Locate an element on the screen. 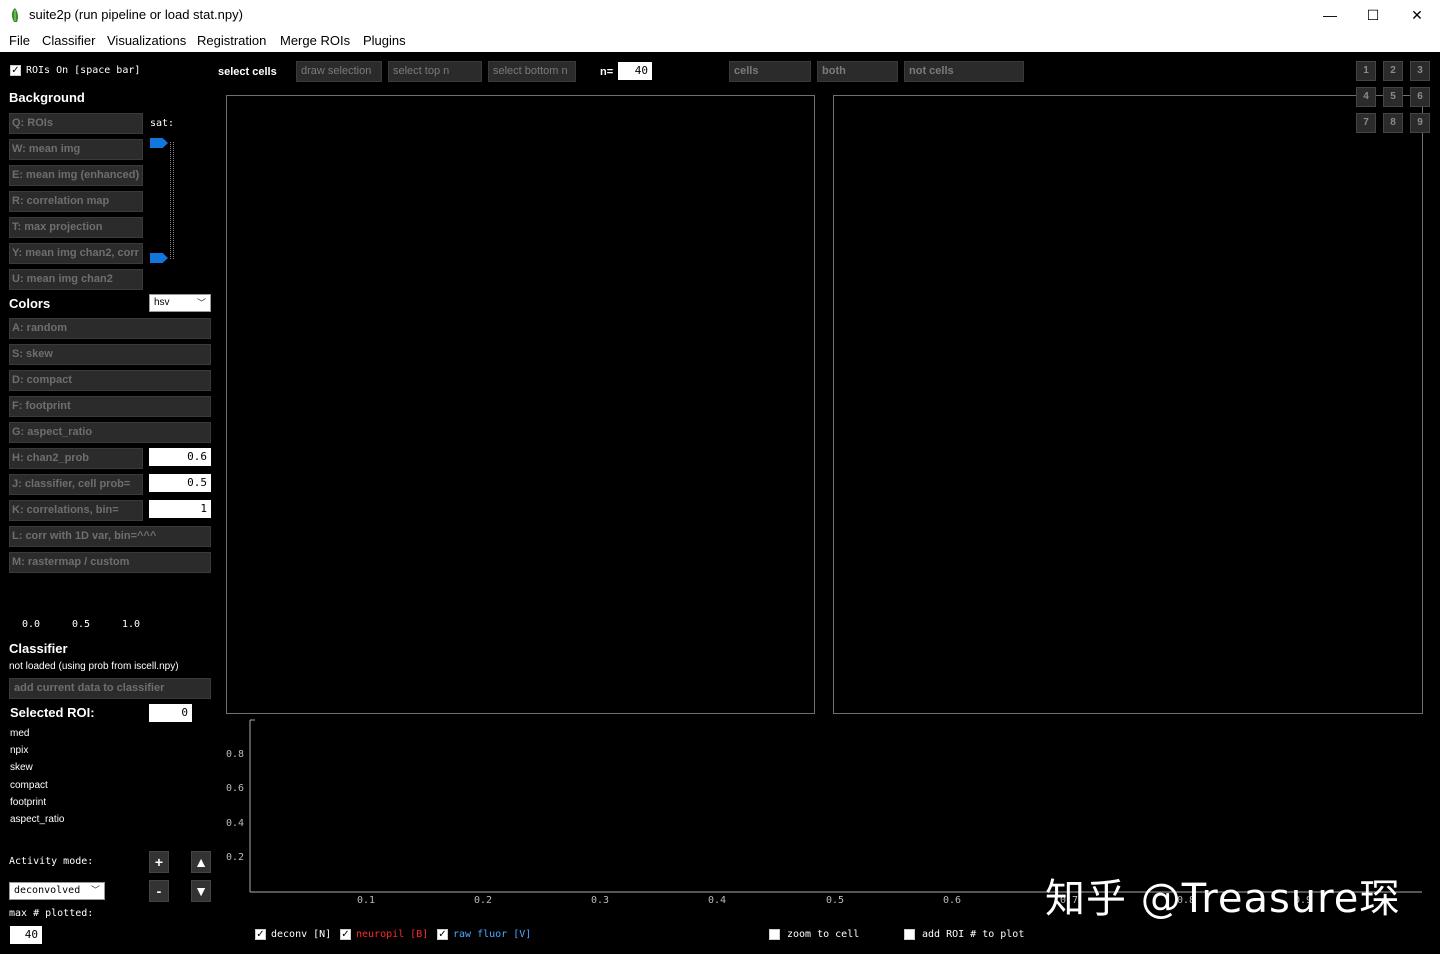 This screenshot has width=1440, height=954. menu-plugins: Plugins is located at coordinates (384, 40).